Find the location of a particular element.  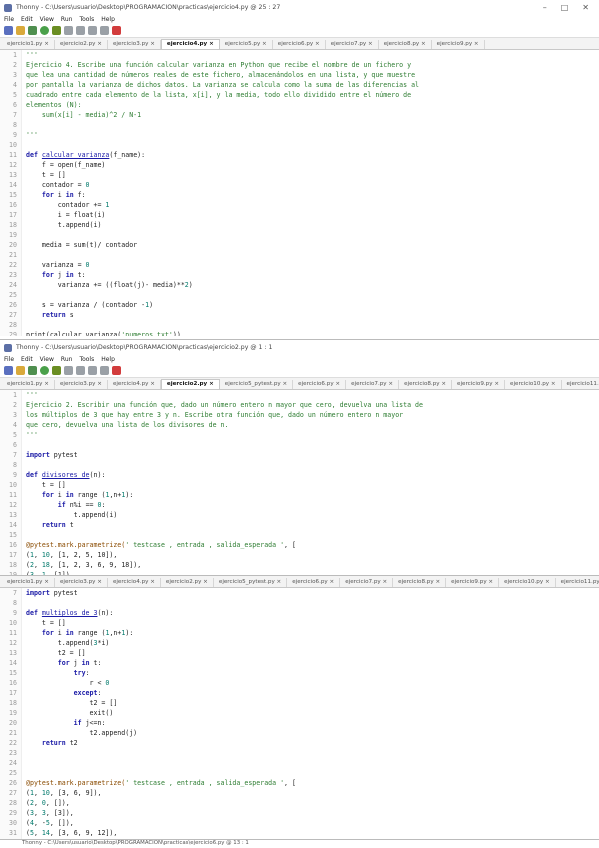

tab-ejercicio5-py: ejercicio5.py × is located at coordinates (246, 44).